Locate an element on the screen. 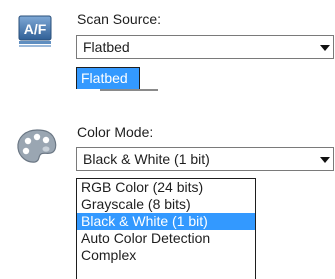 Image resolution: width=335 pixels, height=279 pixels. hidden-control-edge is located at coordinates (130, 91).